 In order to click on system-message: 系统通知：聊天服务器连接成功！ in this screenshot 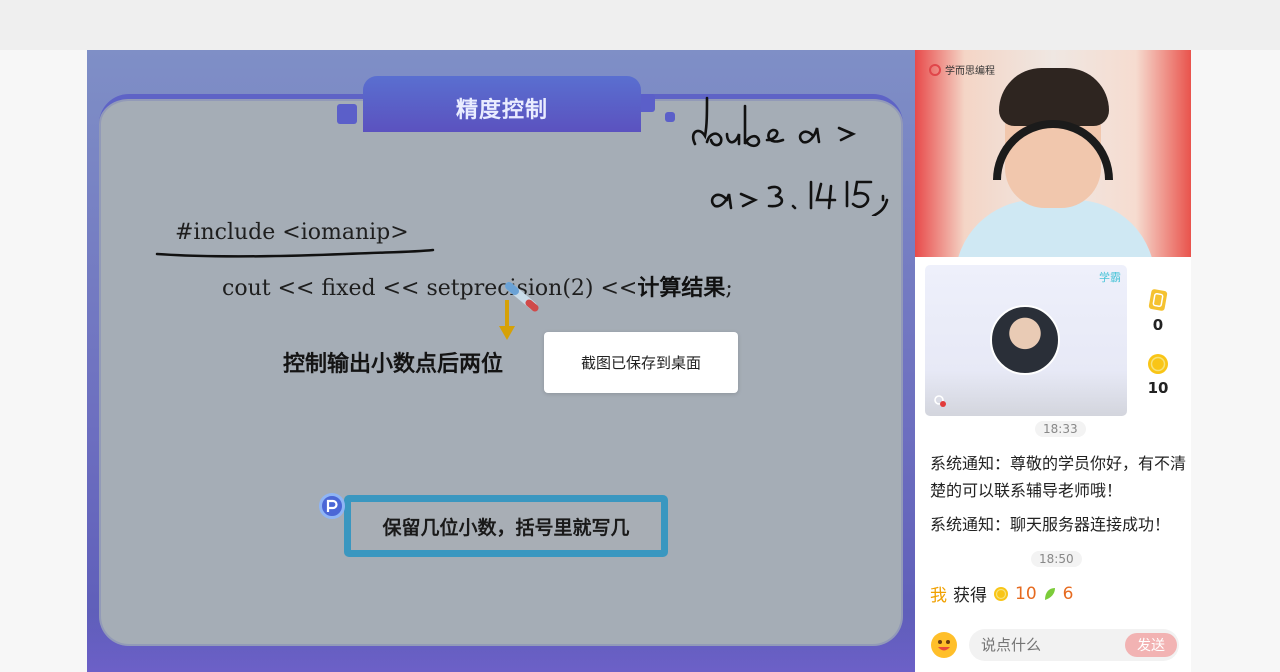, I will do `click(1050, 524)`.